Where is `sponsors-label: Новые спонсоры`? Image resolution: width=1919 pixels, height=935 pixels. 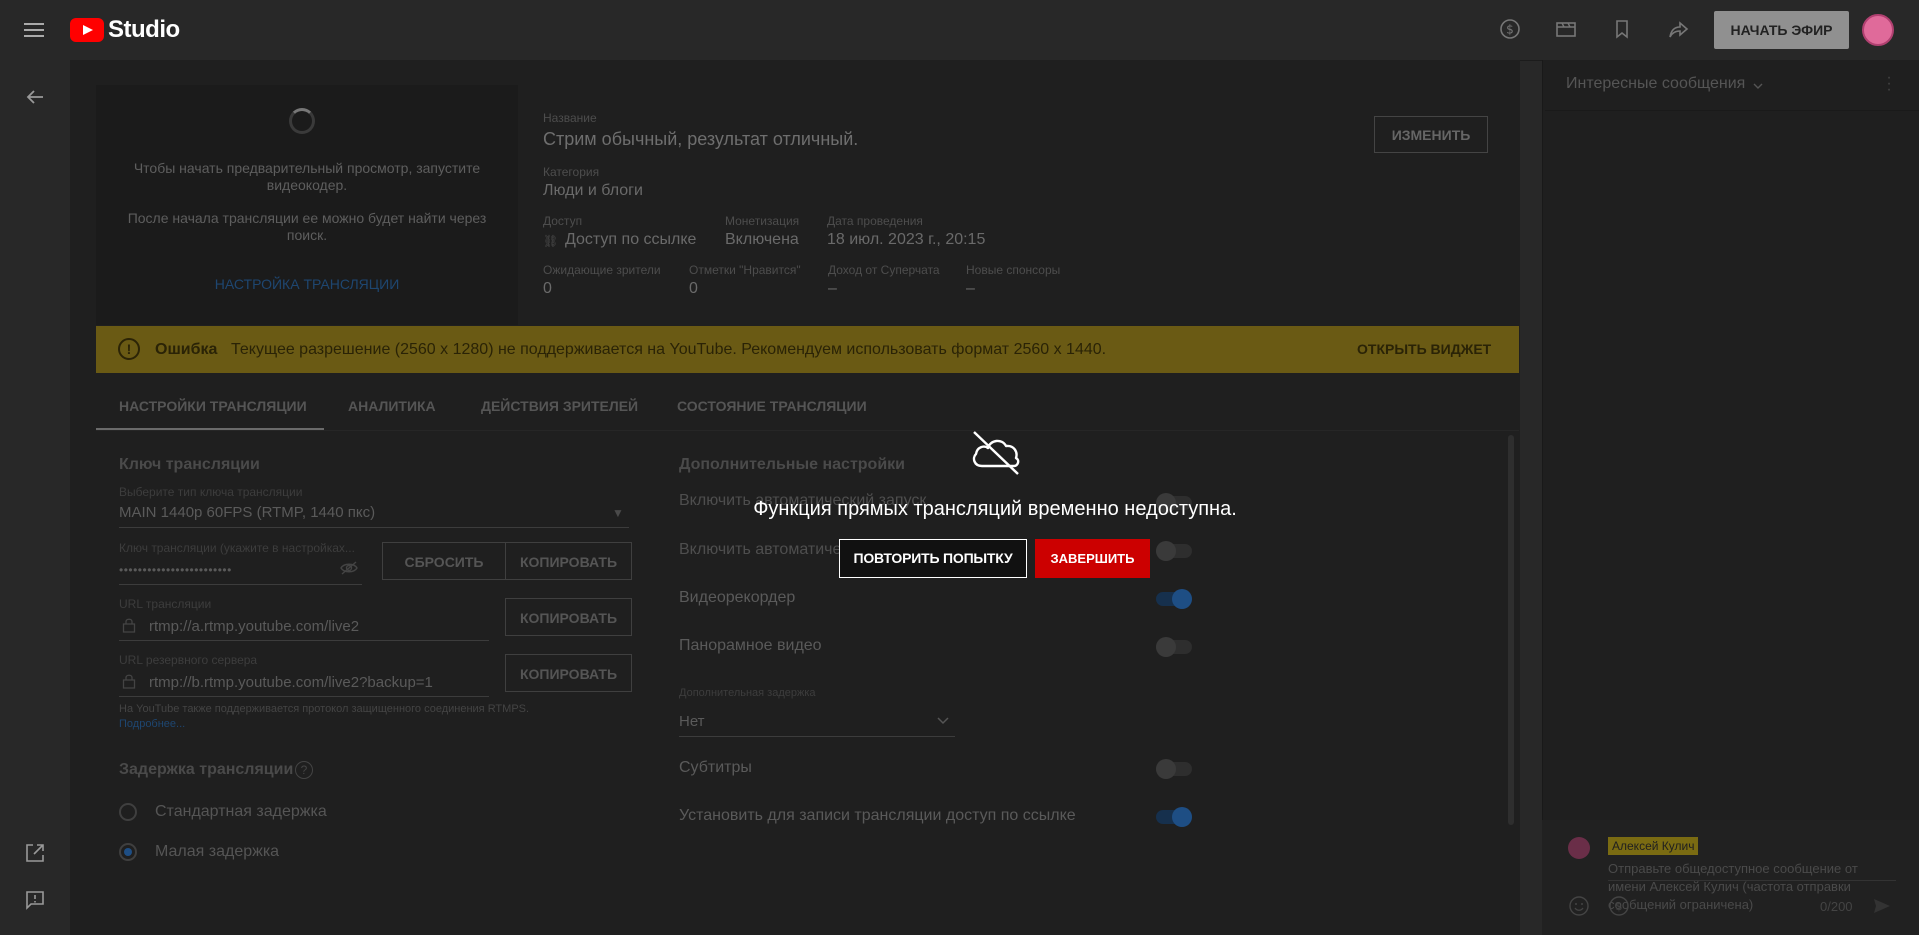 sponsors-label: Новые спонсоры is located at coordinates (1013, 270).